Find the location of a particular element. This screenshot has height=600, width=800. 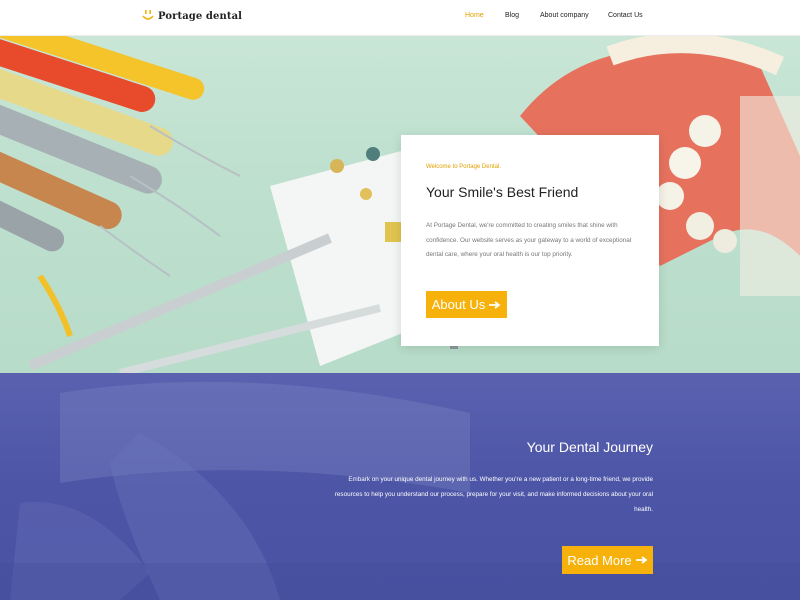

hero-eyebrow: Welcome to Portage Dental. is located at coordinates (463, 167).